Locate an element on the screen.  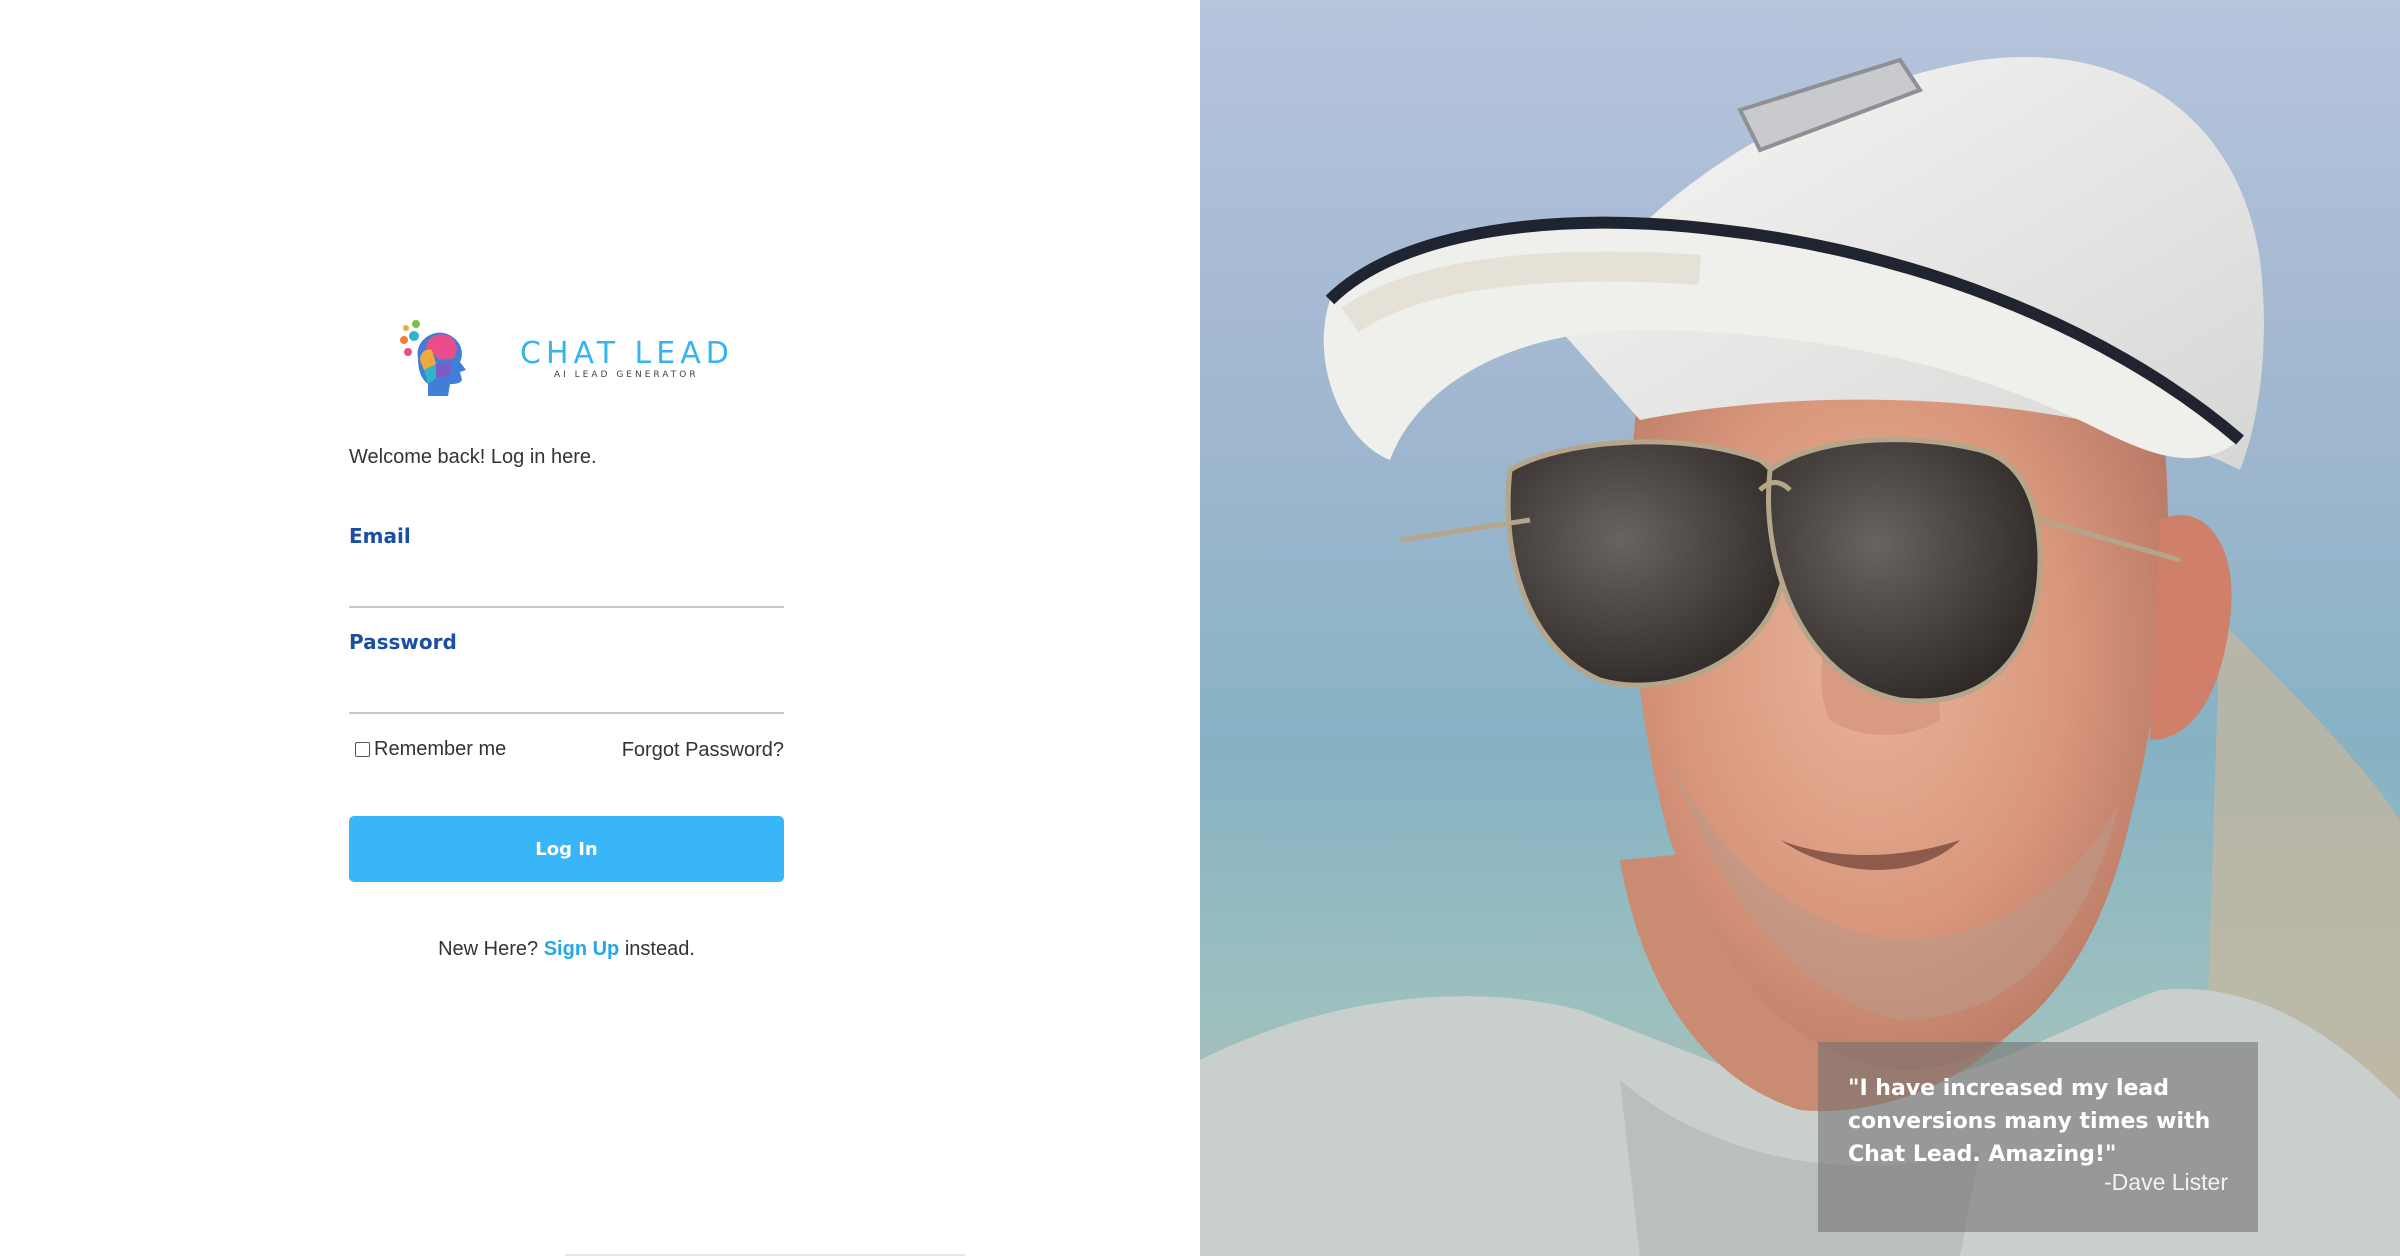
brand-tagline: AI LEAD GENERATOR is located at coordinates (626, 375).